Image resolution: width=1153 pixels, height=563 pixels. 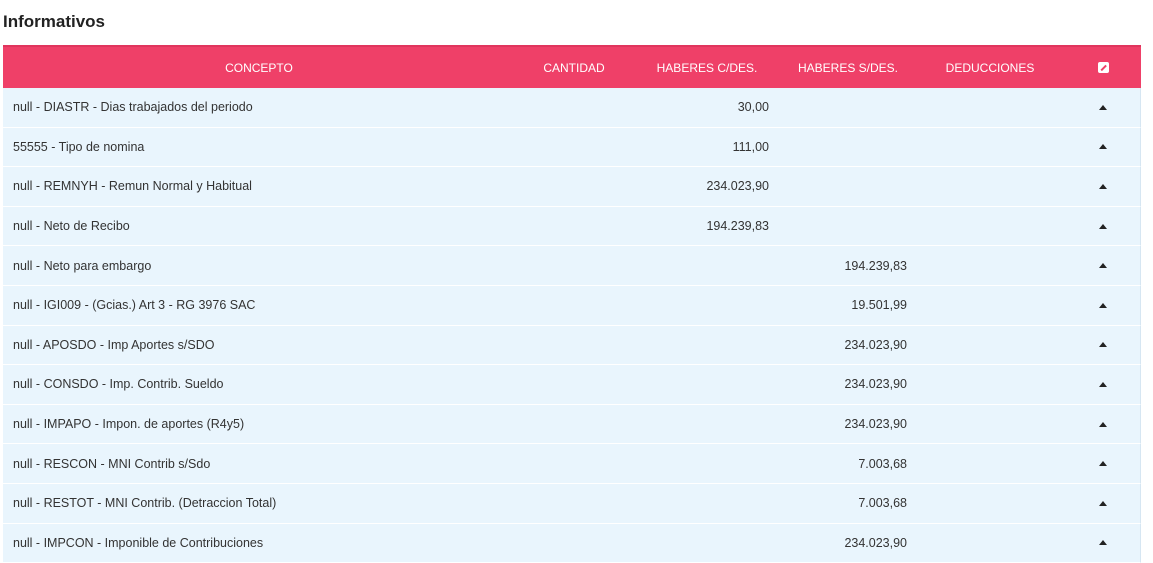 I want to click on header-deducciones: DEDUCCIONES, so click(x=990, y=67).